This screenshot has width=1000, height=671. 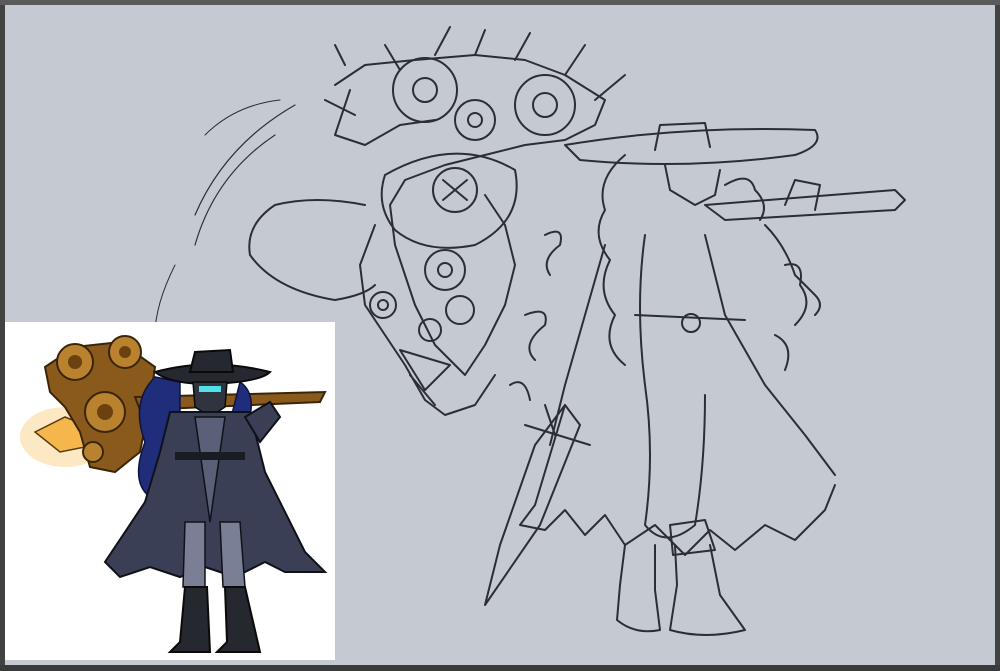 I want to click on sword-sketch, so click(x=532, y=505).